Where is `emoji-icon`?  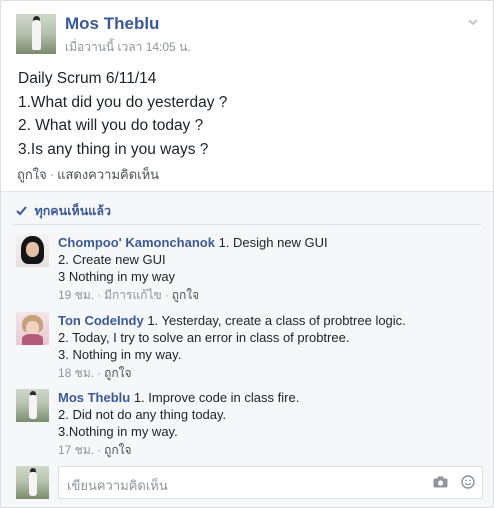 emoji-icon is located at coordinates (468, 482).